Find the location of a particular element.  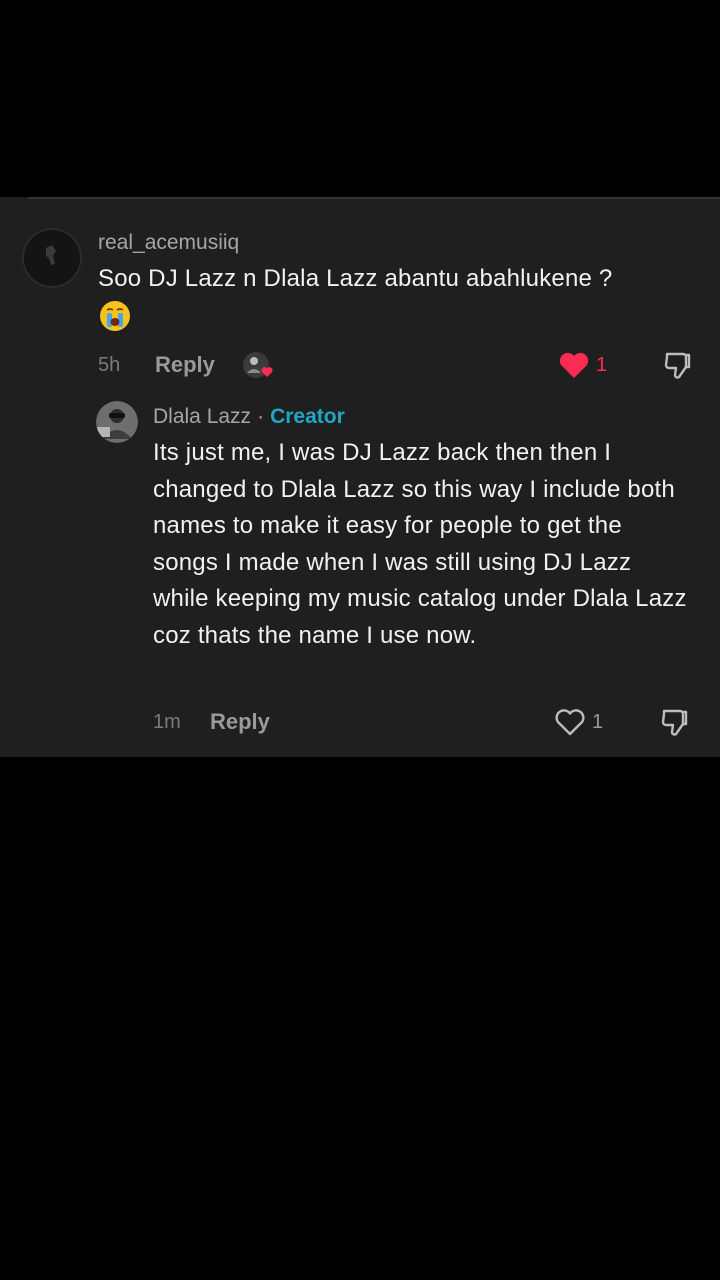

comment-time: 5h is located at coordinates (109, 365).